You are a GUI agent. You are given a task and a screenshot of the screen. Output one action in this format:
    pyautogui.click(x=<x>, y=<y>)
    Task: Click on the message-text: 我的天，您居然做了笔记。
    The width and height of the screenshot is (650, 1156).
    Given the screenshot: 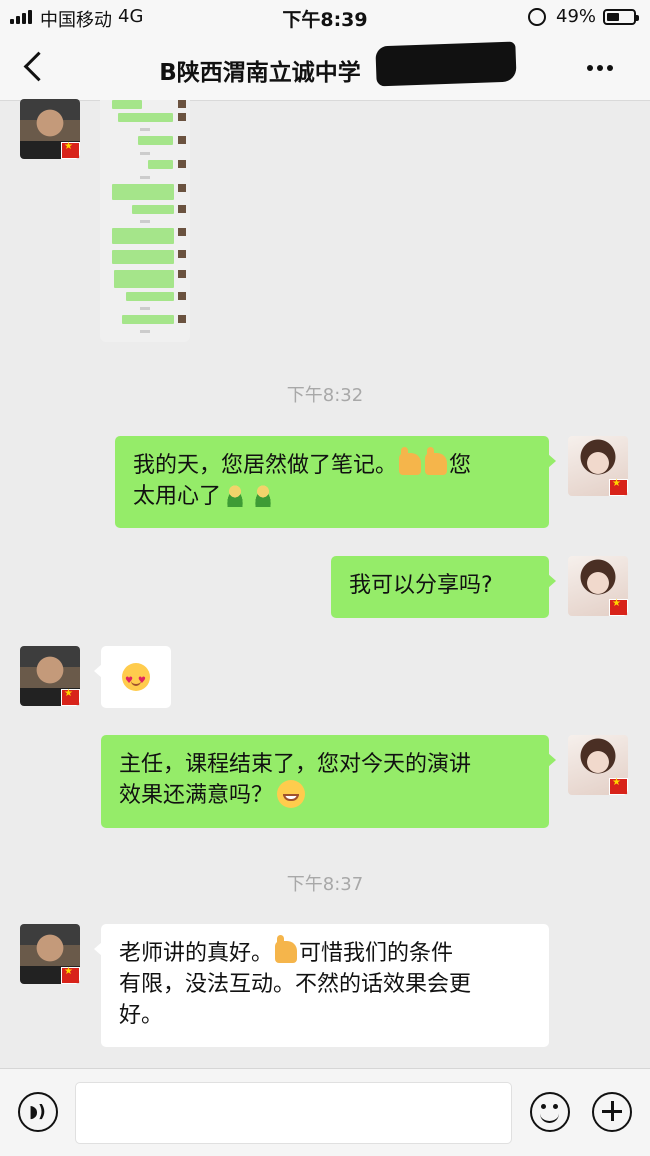 What is the action you would take?
    pyautogui.click(x=265, y=465)
    